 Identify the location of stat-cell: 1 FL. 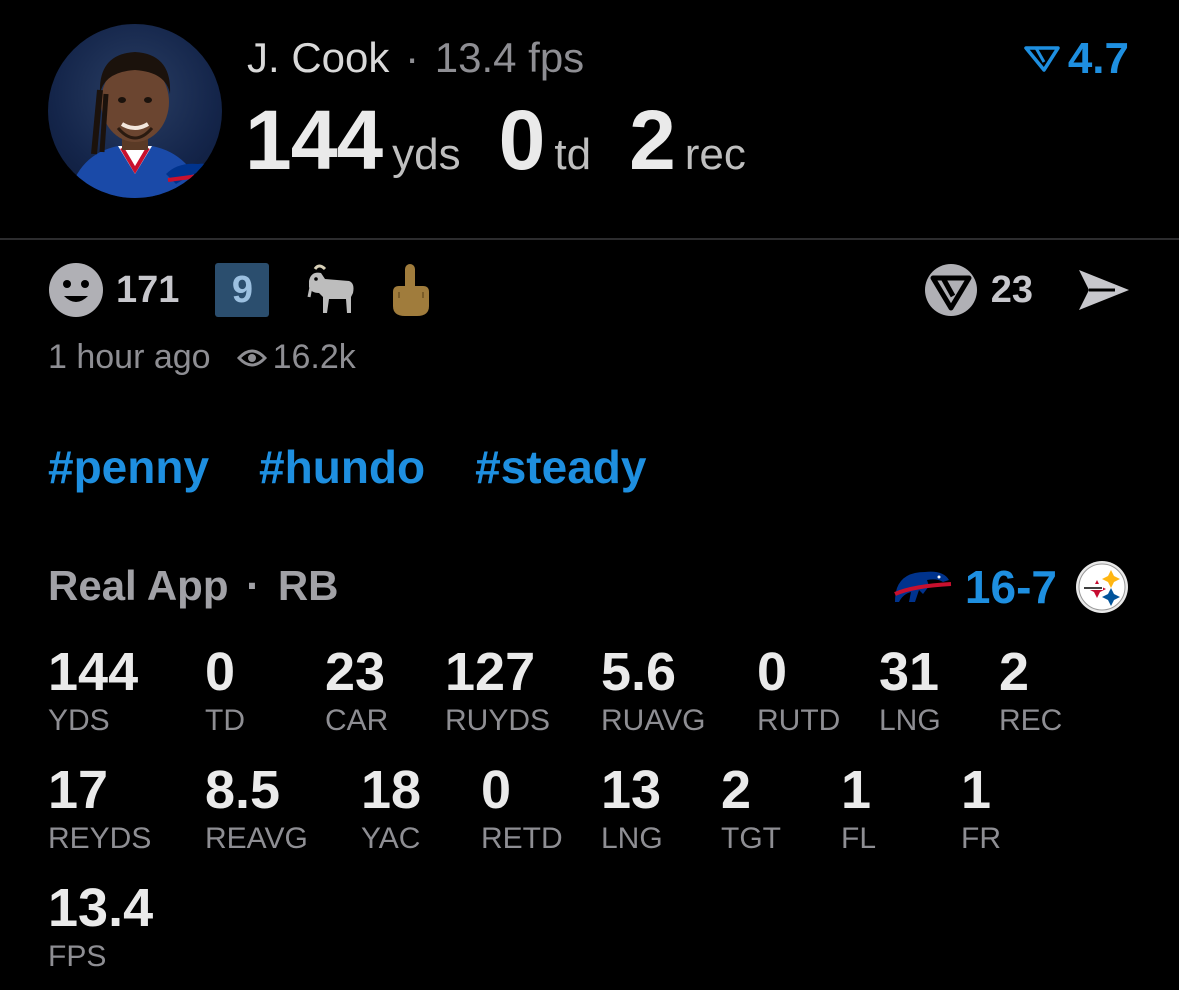
(858, 807).